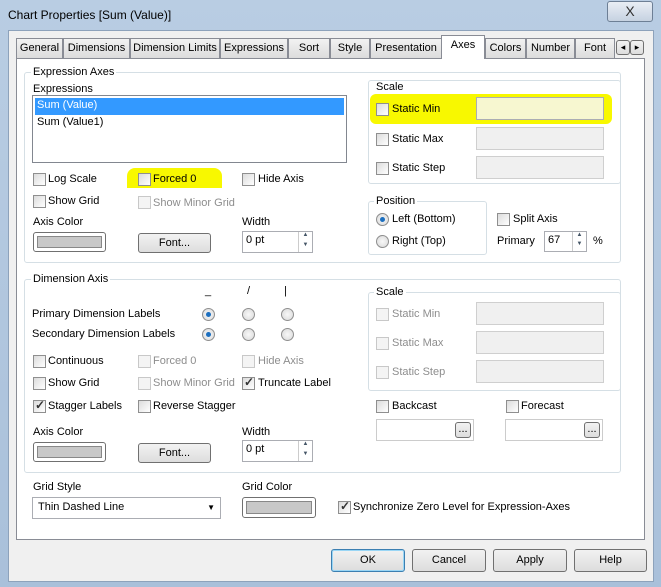 This screenshot has width=661, height=587. What do you see at coordinates (39, 201) in the screenshot?
I see `show-grid-checkbox` at bounding box center [39, 201].